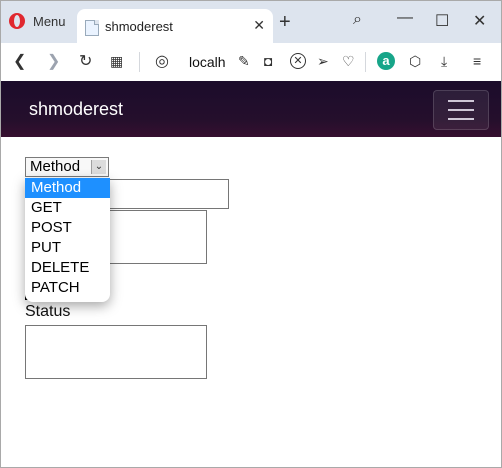 The image size is (502, 468). Describe the element at coordinates (53, 61) in the screenshot. I see `forward-arrow-icon: ❯` at that location.